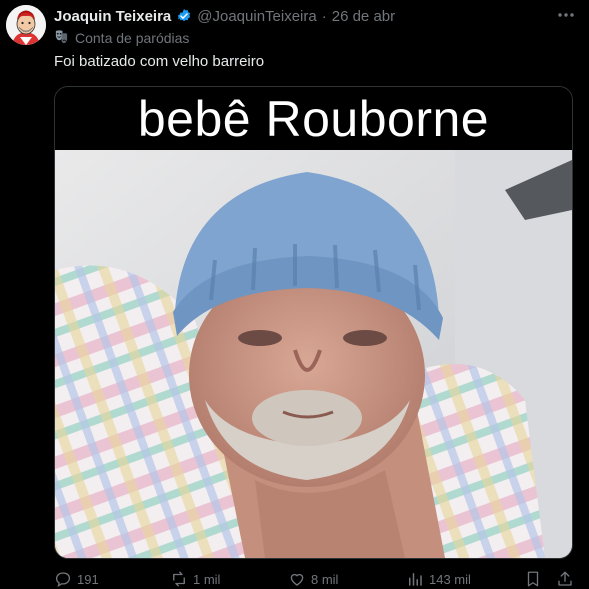  I want to click on share-button, so click(565, 579).